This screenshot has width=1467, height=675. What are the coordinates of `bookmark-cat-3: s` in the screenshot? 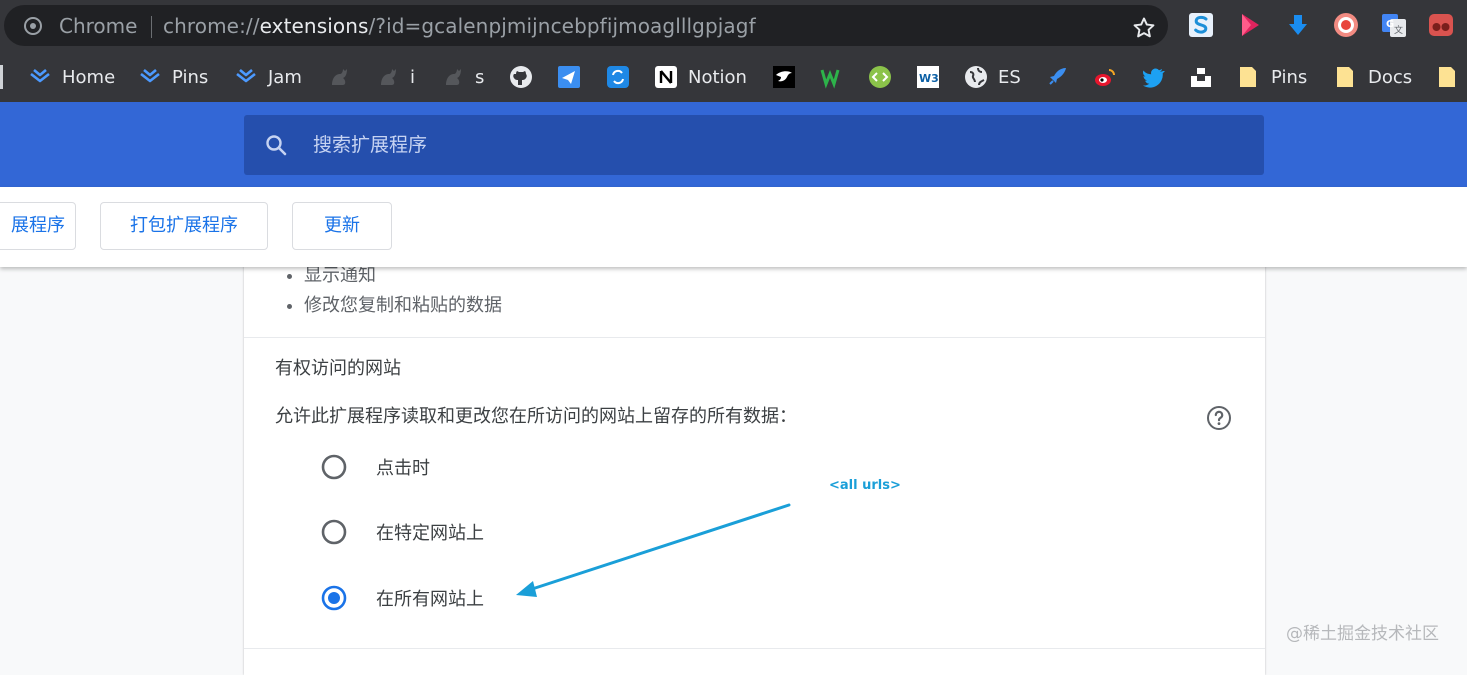 It's located at (462, 77).